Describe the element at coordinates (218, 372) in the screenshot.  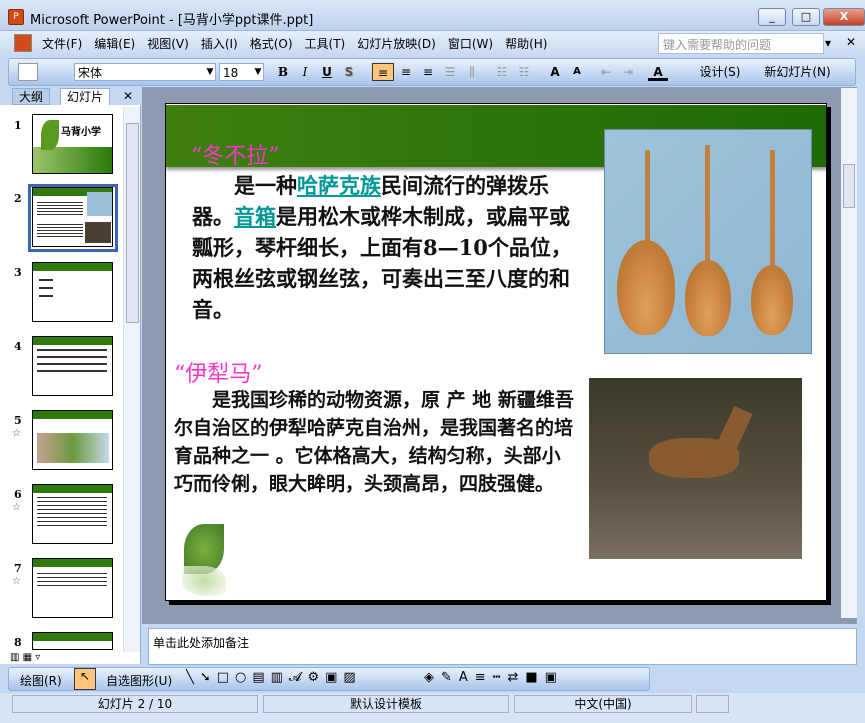
I see `heading-yili-horse: “伊犁马”` at that location.